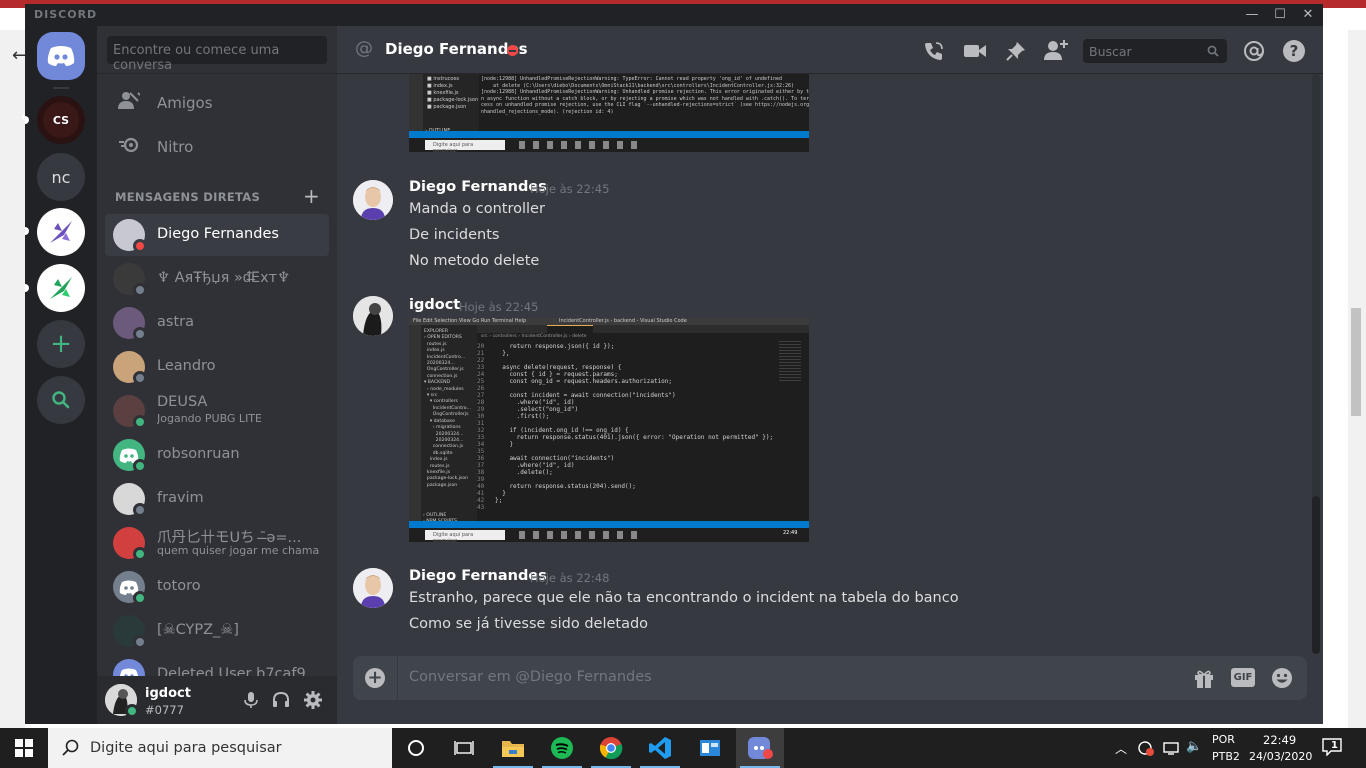 The image size is (1366, 768). What do you see at coordinates (627, 458) in the screenshot?
I see `code-line: 36 await connection("incidents")` at bounding box center [627, 458].